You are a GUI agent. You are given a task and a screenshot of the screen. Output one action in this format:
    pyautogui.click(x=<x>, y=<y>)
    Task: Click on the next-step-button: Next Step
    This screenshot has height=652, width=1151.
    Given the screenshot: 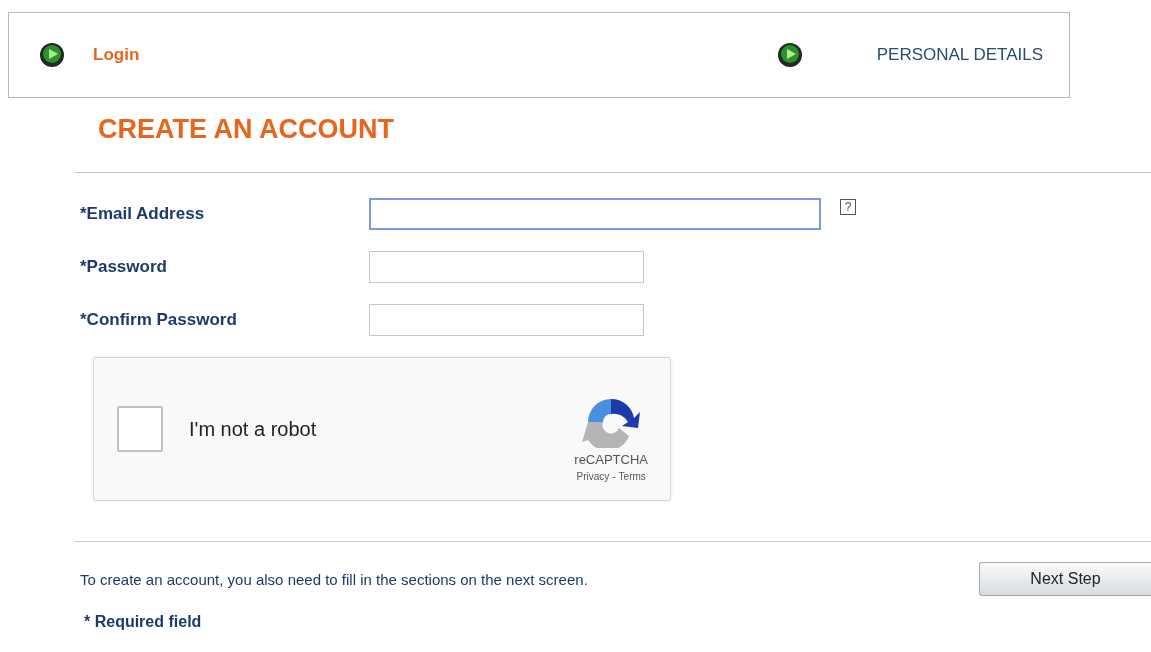 What is the action you would take?
    pyautogui.click(x=1065, y=579)
    